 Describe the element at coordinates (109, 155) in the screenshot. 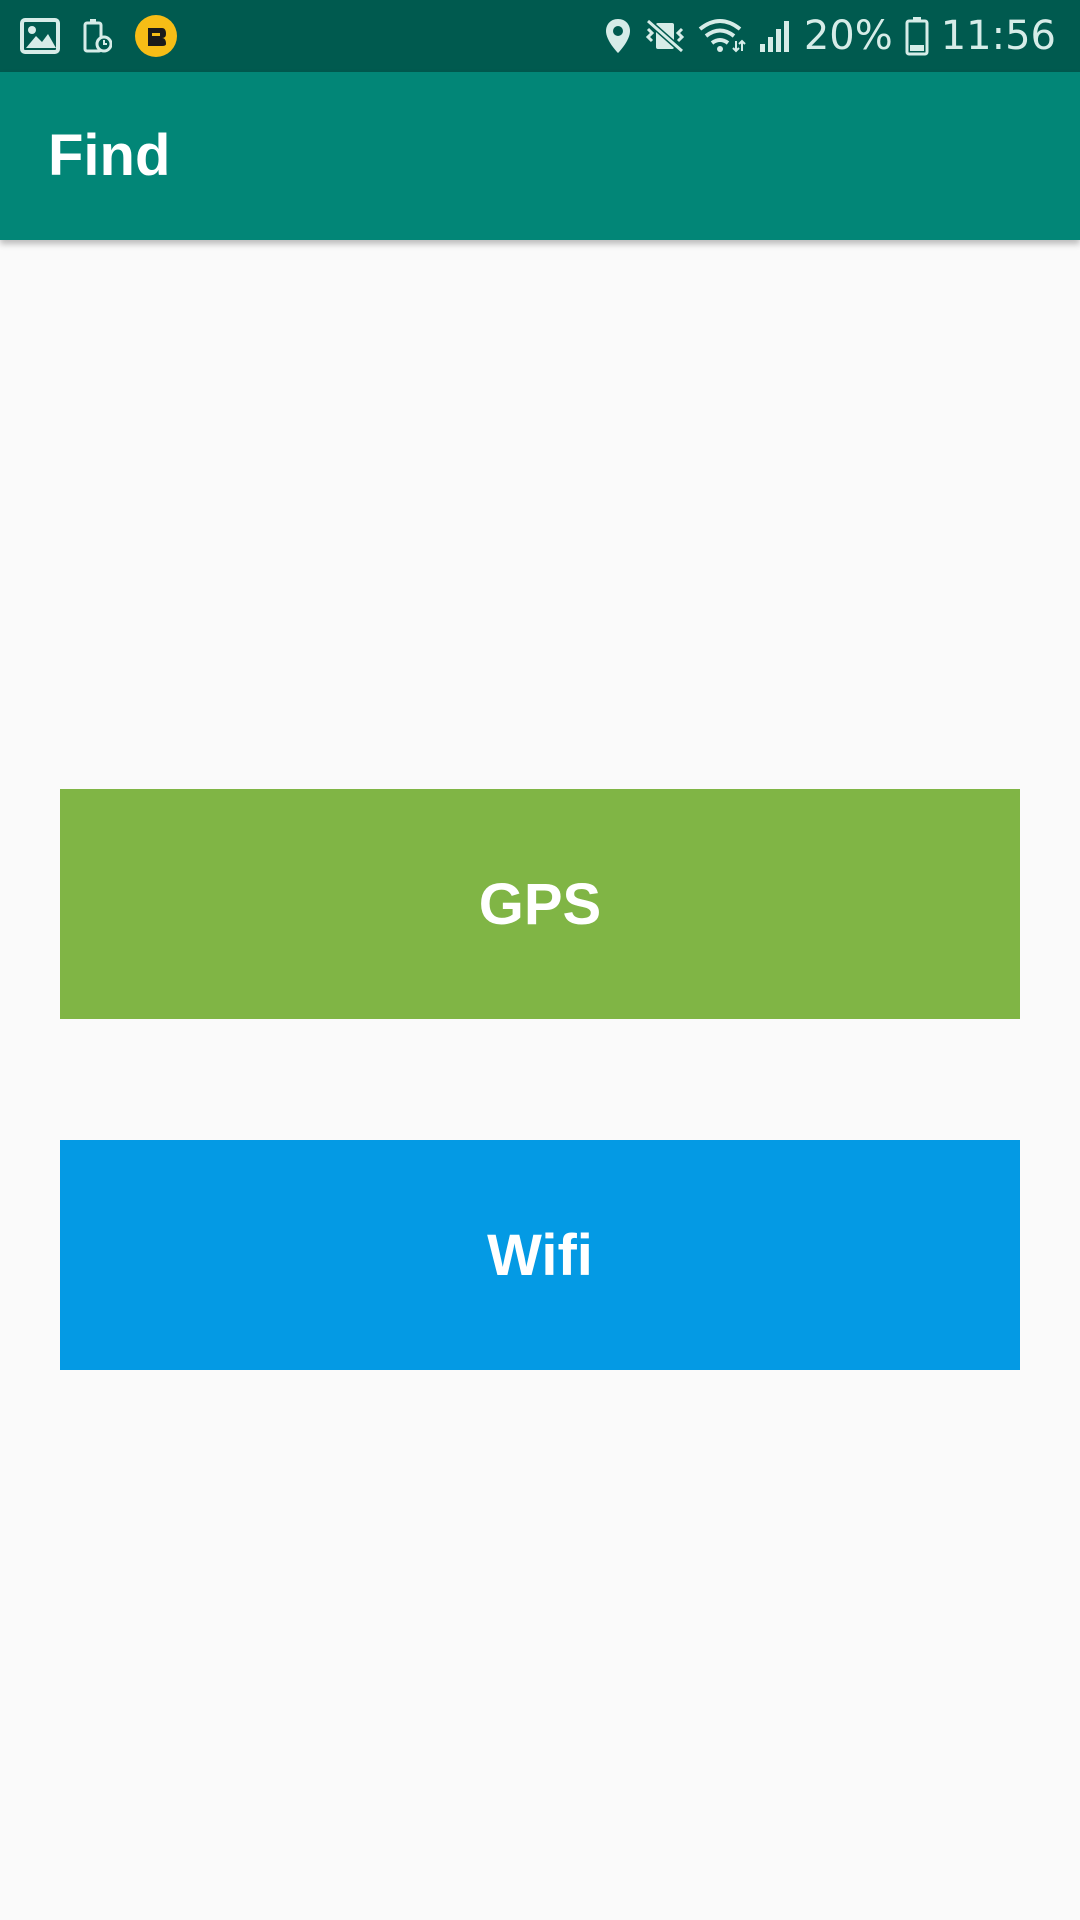

I see `page-title: Find` at that location.